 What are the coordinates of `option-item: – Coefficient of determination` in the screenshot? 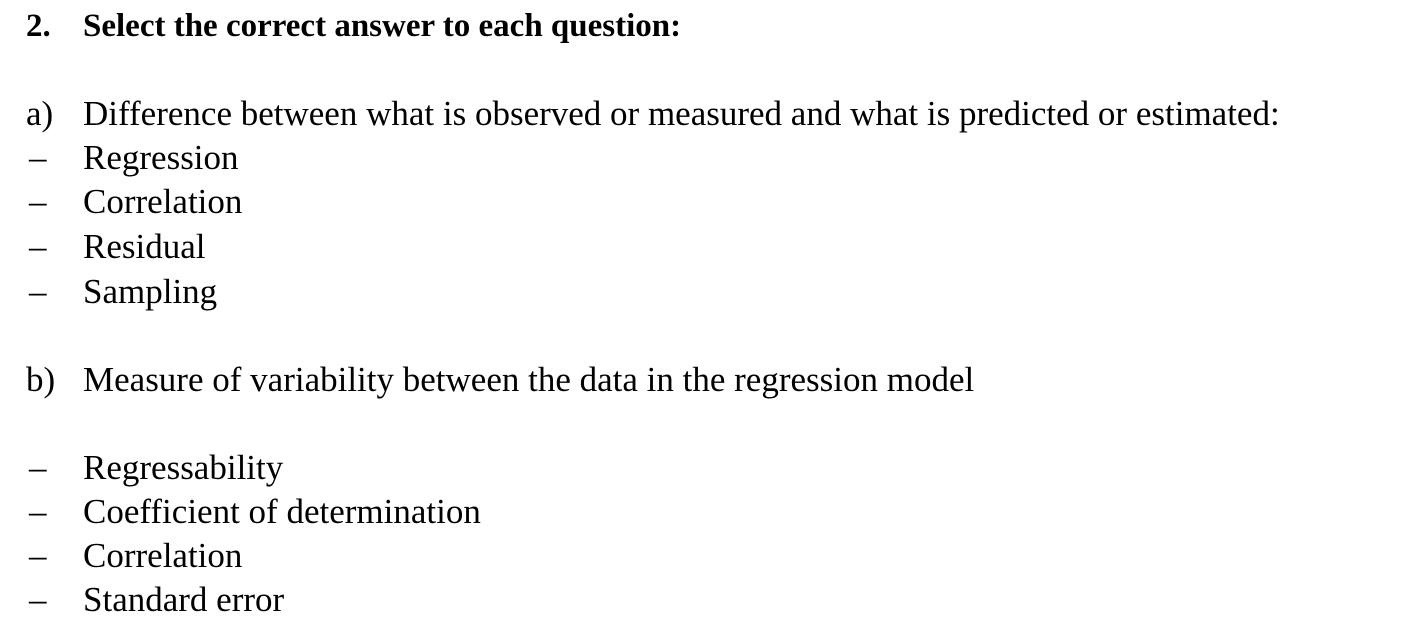 It's located at (253, 512).